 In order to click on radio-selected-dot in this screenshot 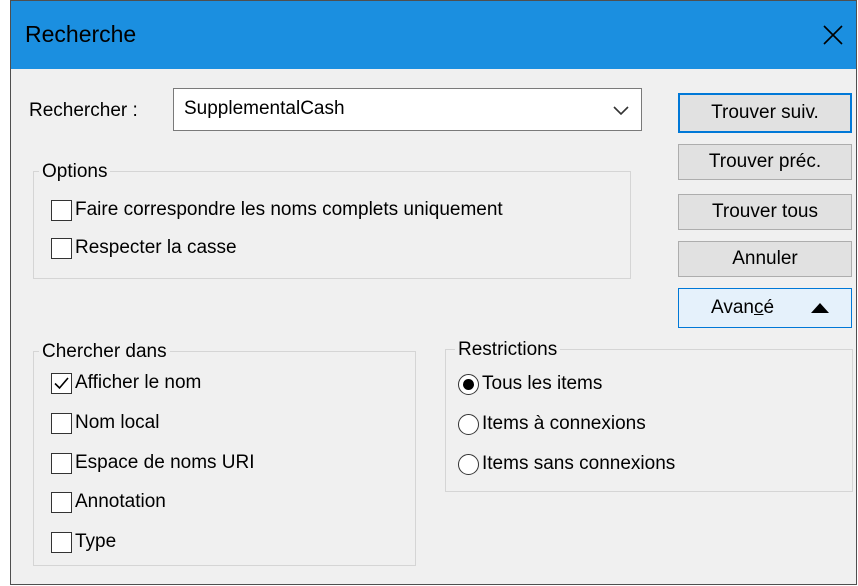, I will do `click(468, 384)`.